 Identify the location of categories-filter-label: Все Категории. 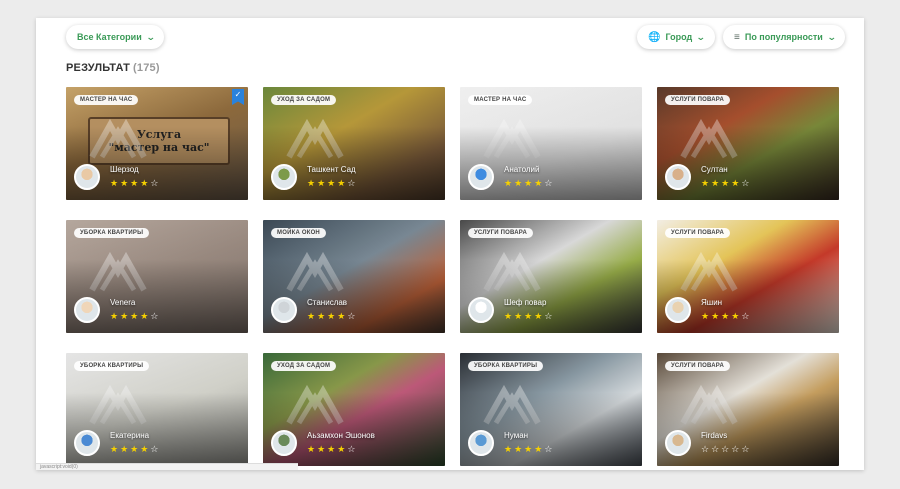
(109, 37).